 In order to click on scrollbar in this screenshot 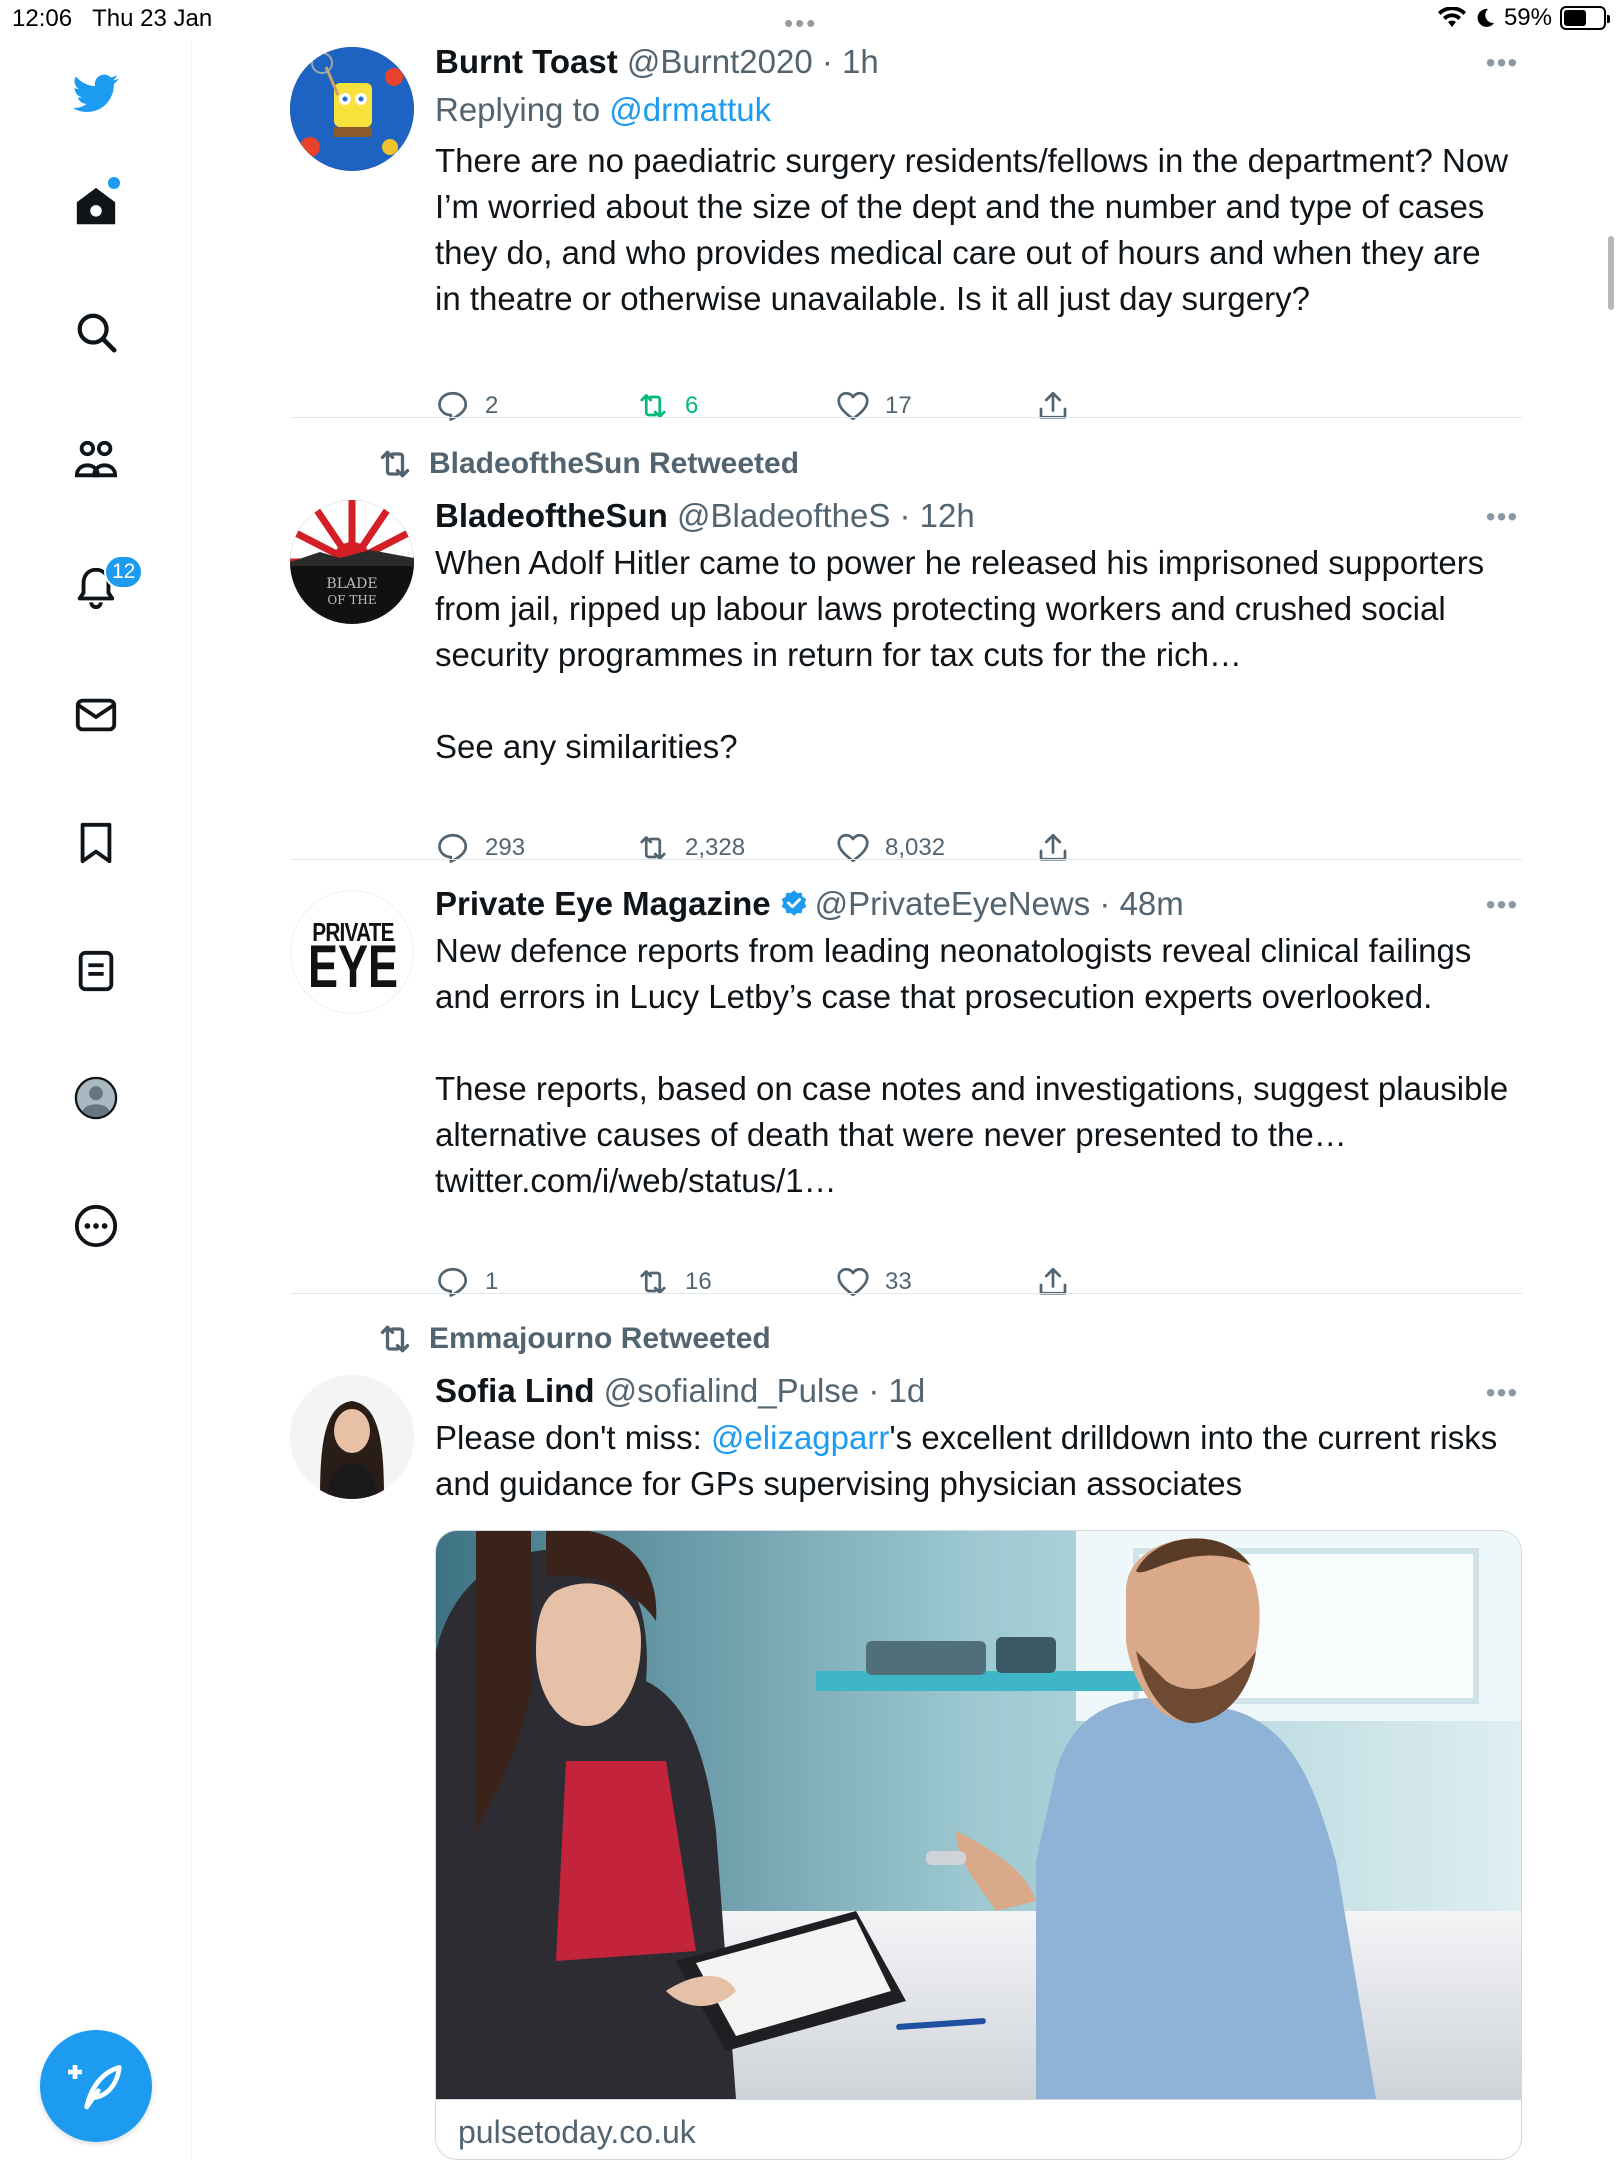, I will do `click(1611, 273)`.